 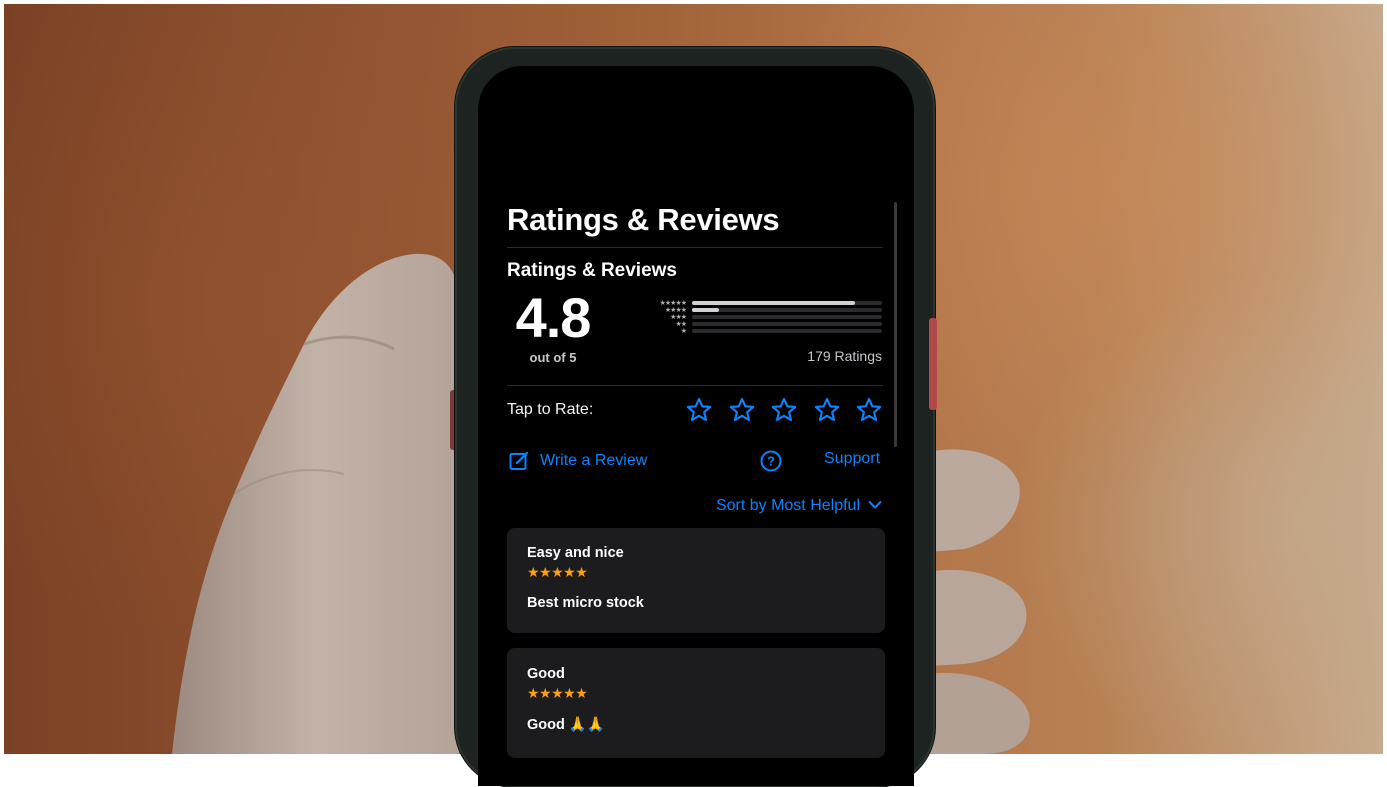 I want to click on write-review-label: Write a Review, so click(x=594, y=460).